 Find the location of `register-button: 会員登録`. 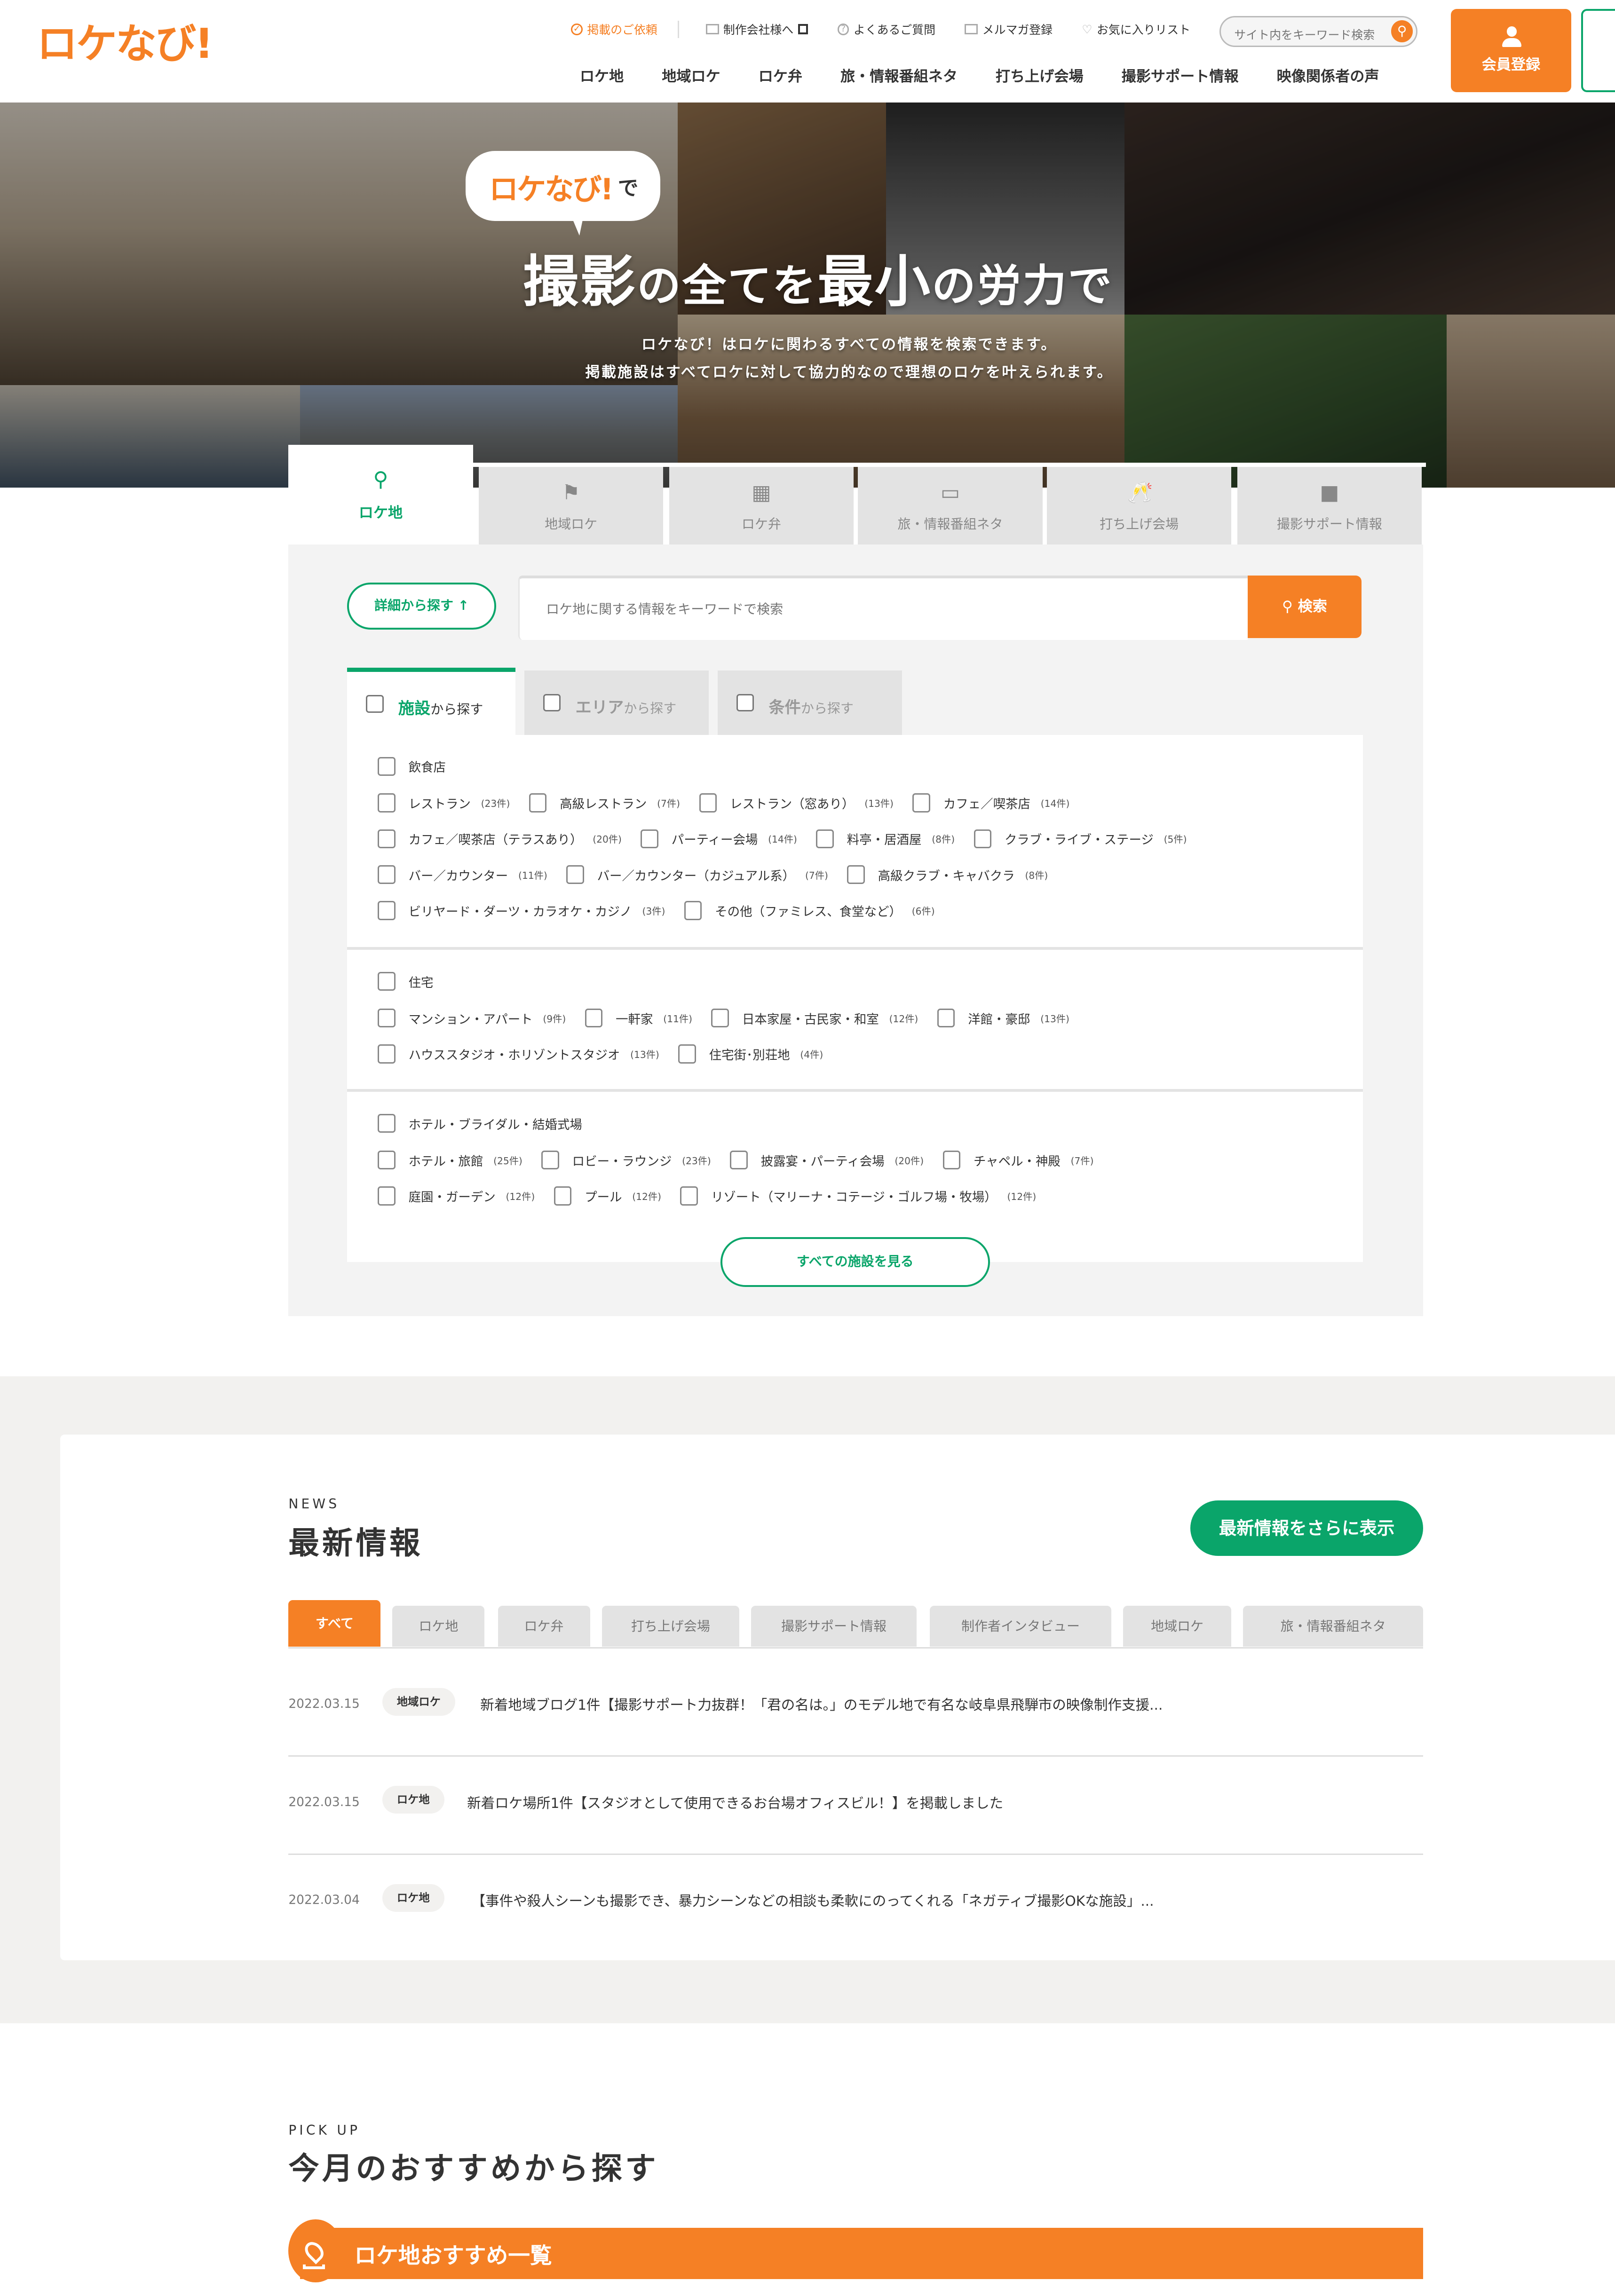

register-button: 会員登録 is located at coordinates (1511, 50).